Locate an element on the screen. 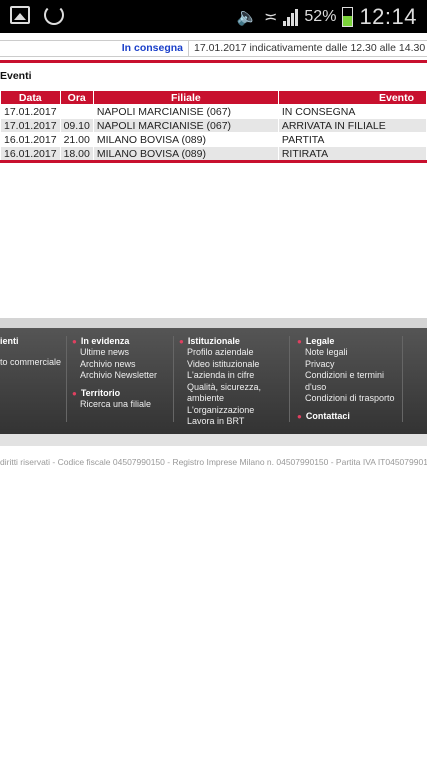 The width and height of the screenshot is (427, 759). footer-link: L'organizzazione is located at coordinates (220, 411).